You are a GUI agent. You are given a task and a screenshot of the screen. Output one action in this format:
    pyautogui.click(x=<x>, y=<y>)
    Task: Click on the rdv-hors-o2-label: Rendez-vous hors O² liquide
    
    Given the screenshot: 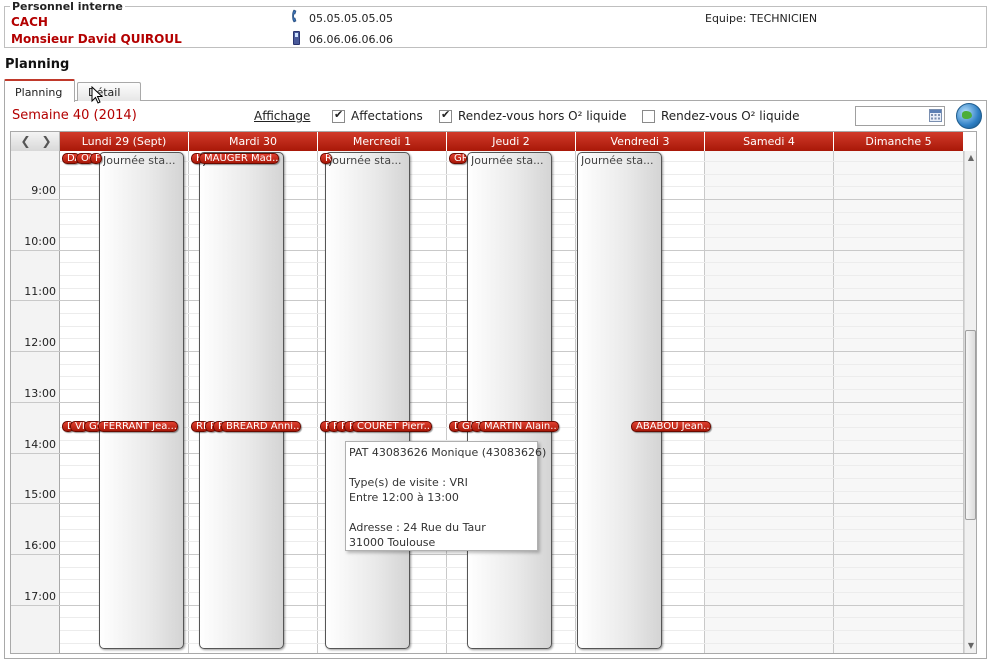 What is the action you would take?
    pyautogui.click(x=542, y=116)
    